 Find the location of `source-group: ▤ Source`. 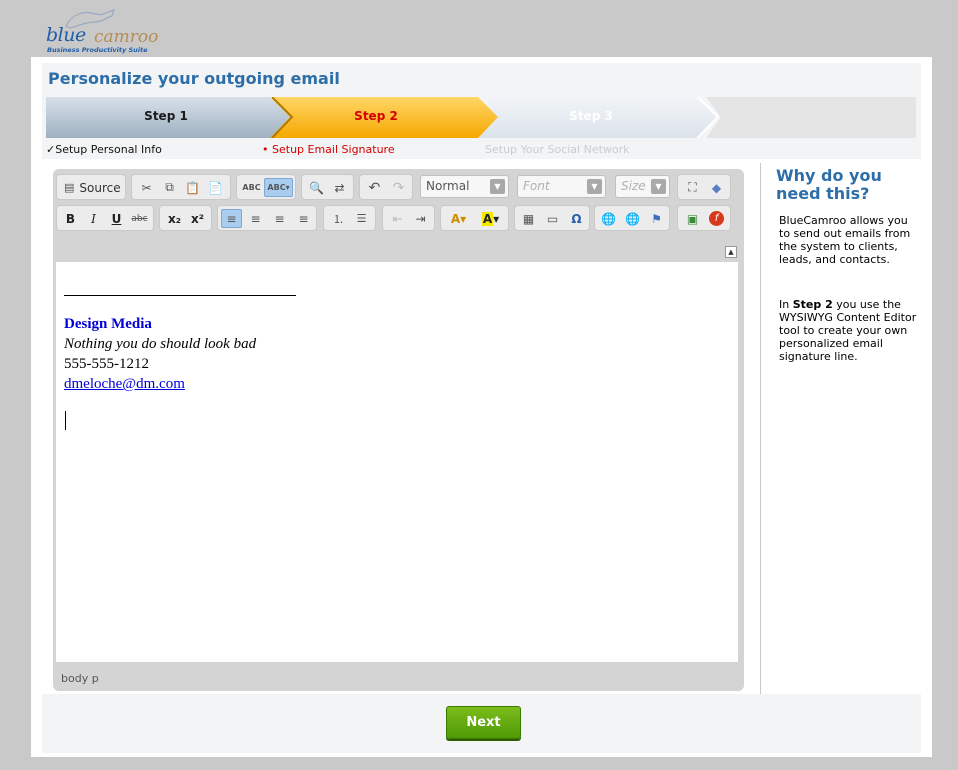

source-group: ▤ Source is located at coordinates (91, 187).